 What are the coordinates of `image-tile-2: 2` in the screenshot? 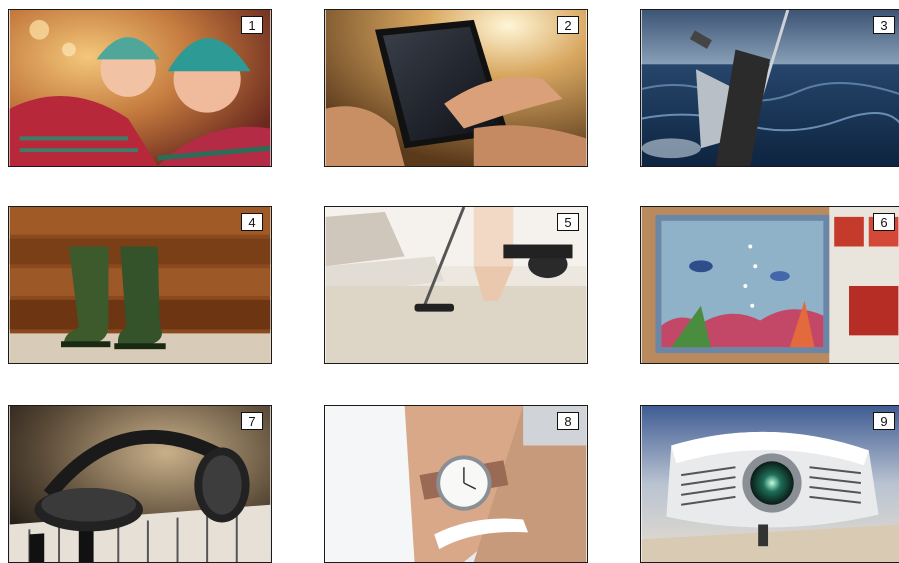 It's located at (456, 88).